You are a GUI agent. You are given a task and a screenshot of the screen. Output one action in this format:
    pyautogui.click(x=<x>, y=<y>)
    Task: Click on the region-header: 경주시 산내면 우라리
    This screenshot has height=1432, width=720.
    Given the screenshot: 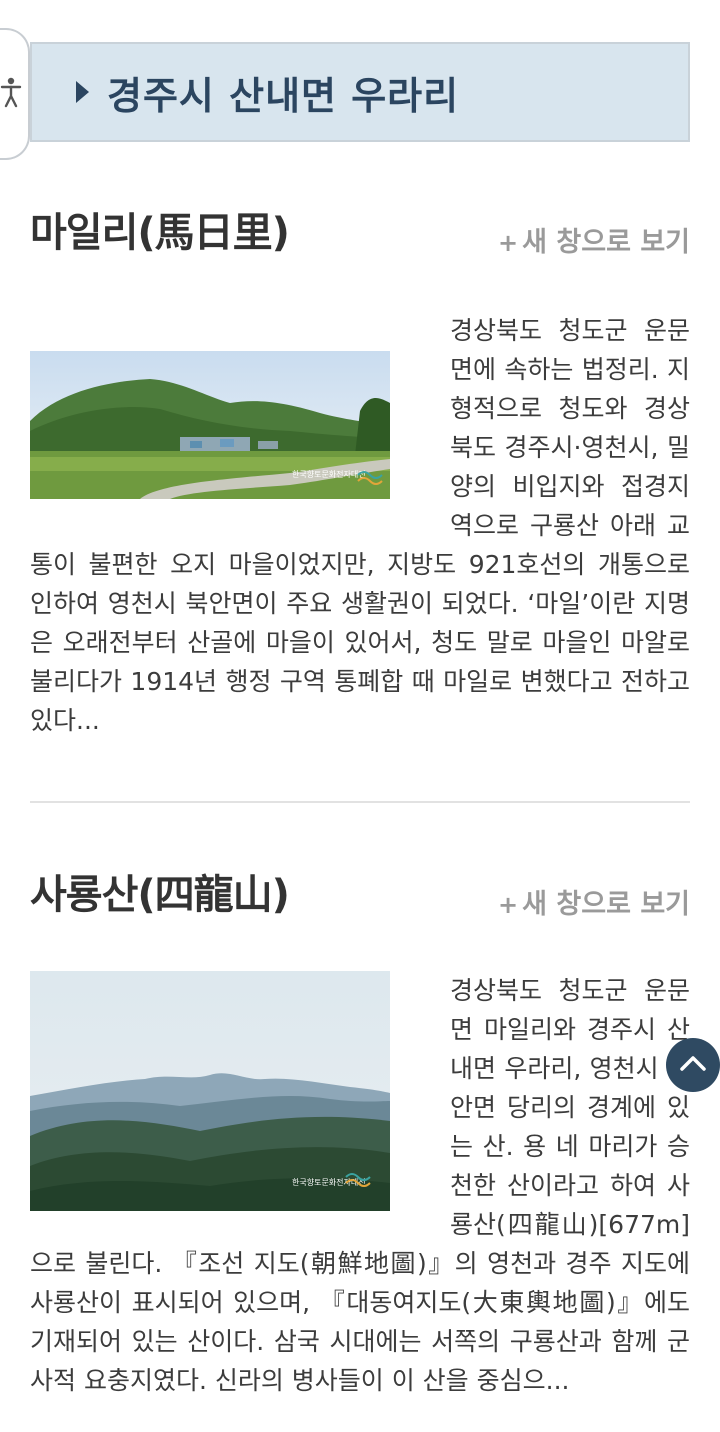 What is the action you would take?
    pyautogui.click(x=360, y=92)
    